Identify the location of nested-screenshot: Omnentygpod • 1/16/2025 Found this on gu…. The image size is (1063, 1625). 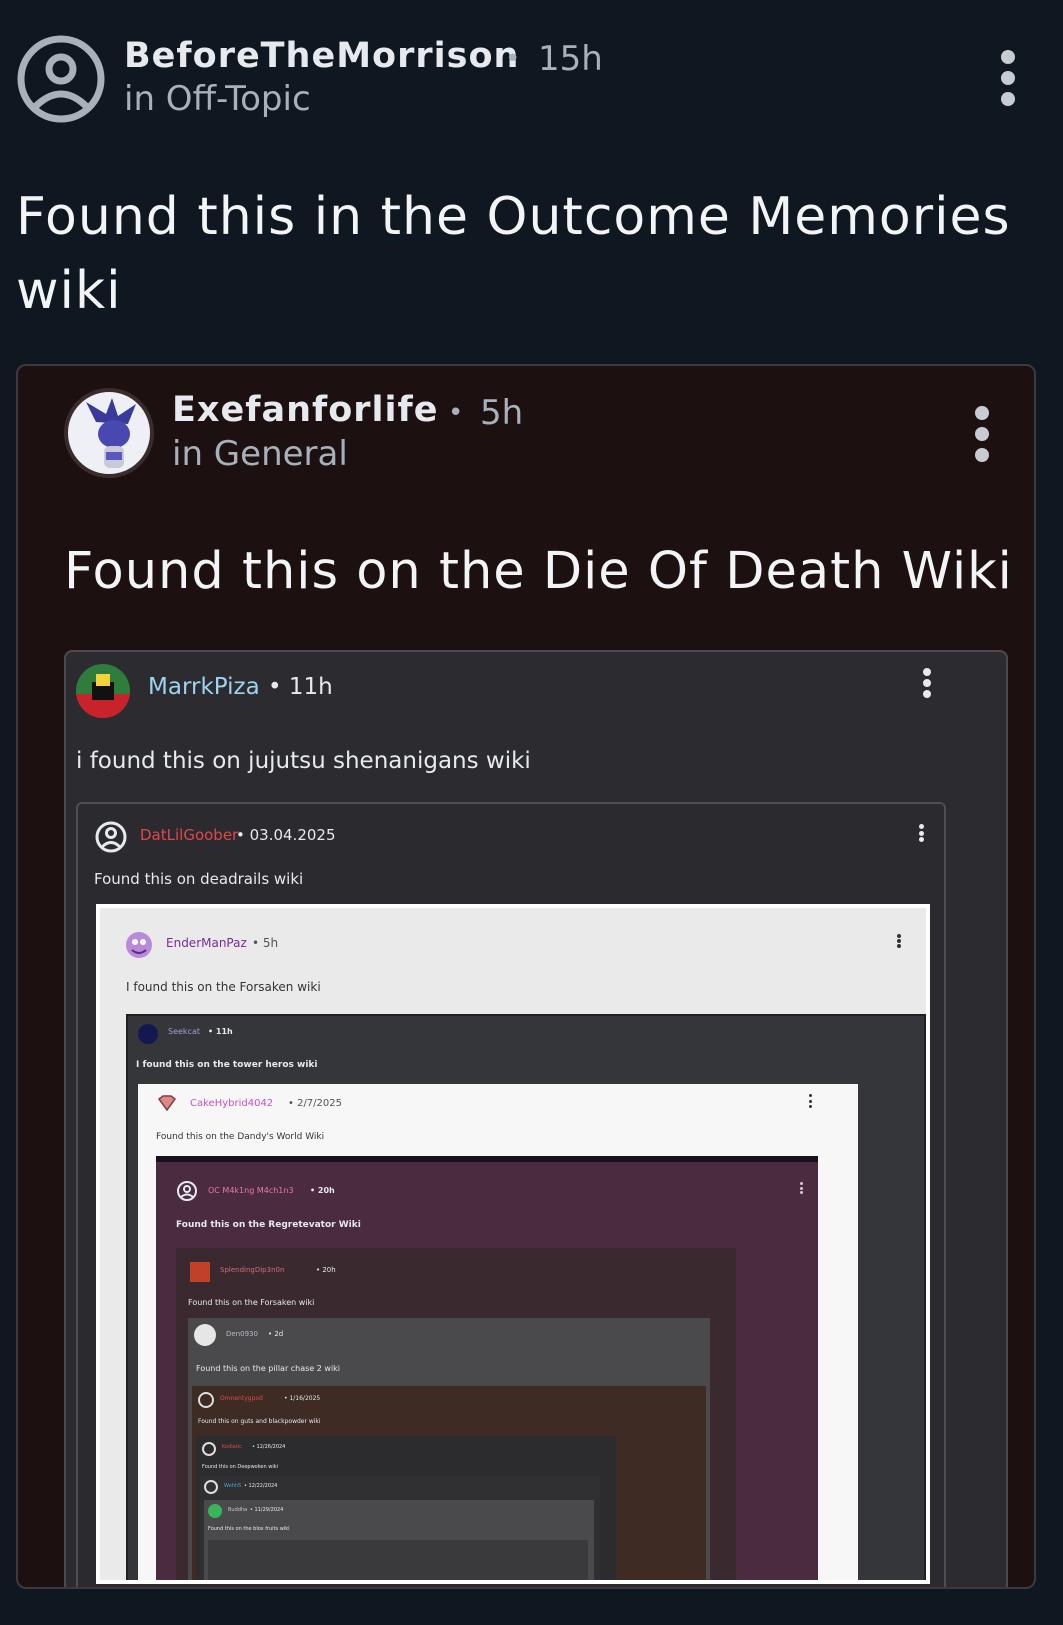
(449, 1483).